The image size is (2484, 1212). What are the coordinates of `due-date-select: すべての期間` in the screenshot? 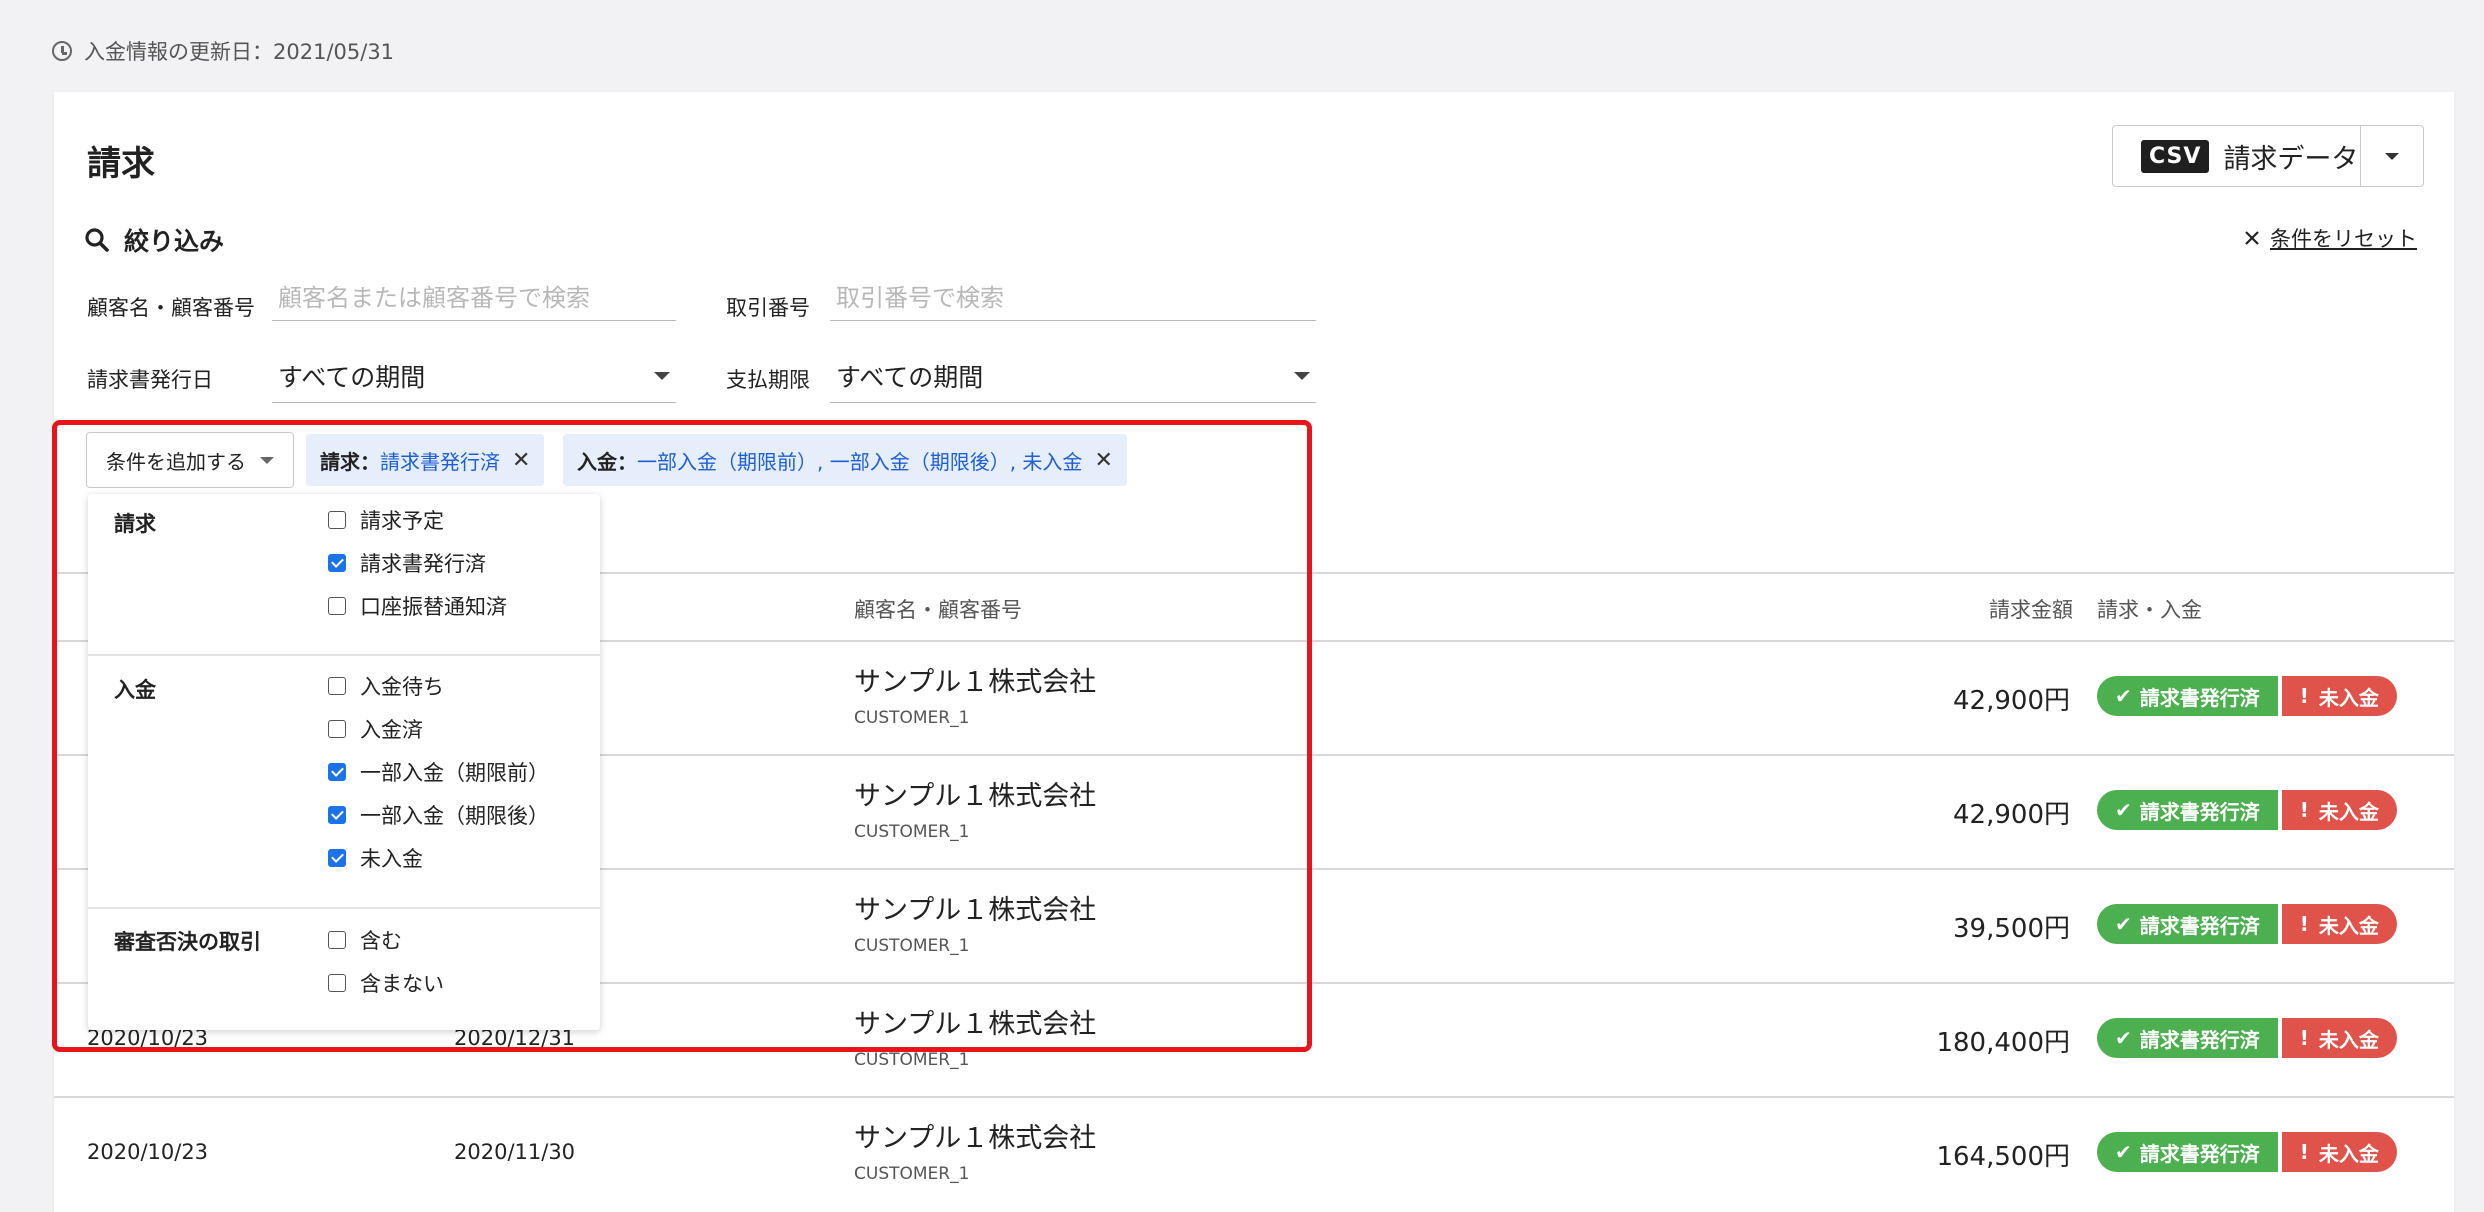 It's located at (1073, 380).